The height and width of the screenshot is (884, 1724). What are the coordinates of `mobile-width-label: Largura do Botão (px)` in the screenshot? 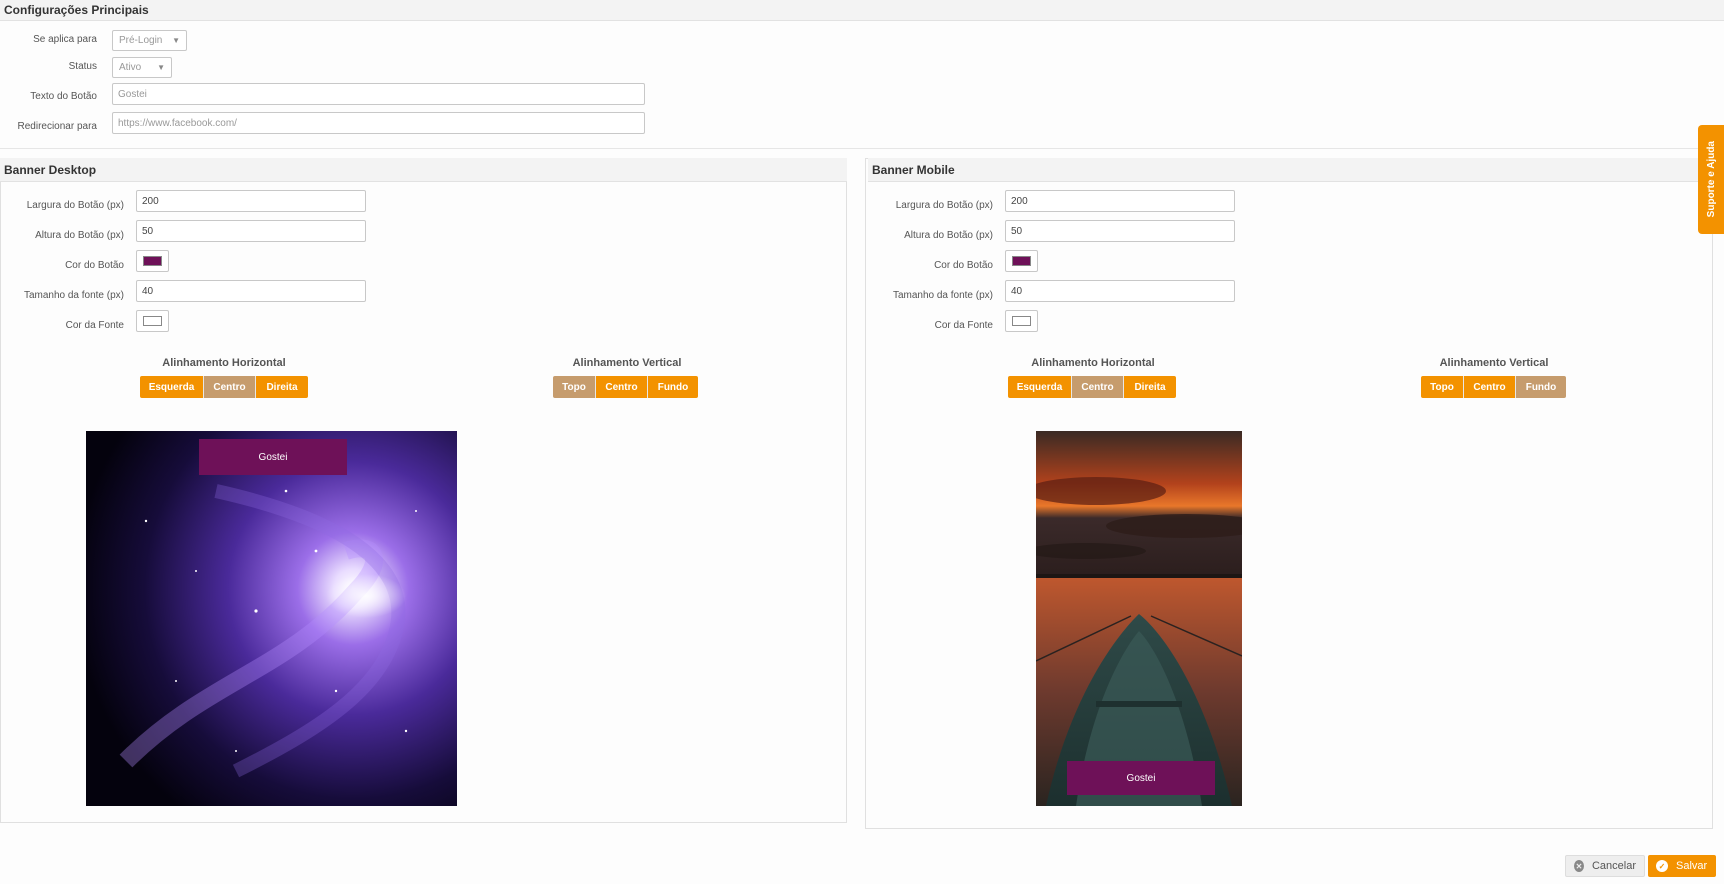 It's located at (944, 205).